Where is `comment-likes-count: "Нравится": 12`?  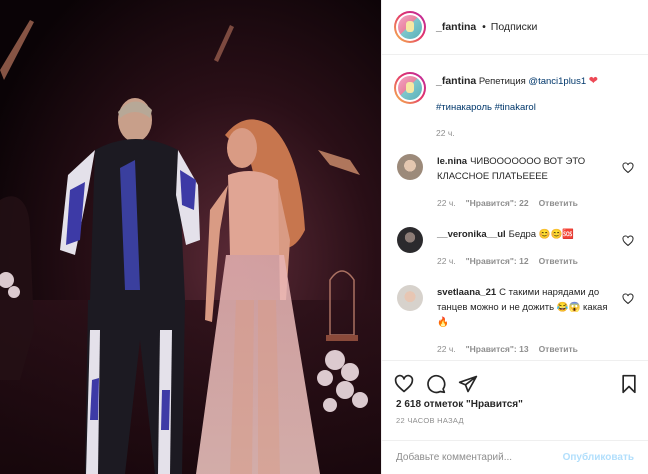
comment-likes-count: "Нравится": 12 is located at coordinates (497, 261).